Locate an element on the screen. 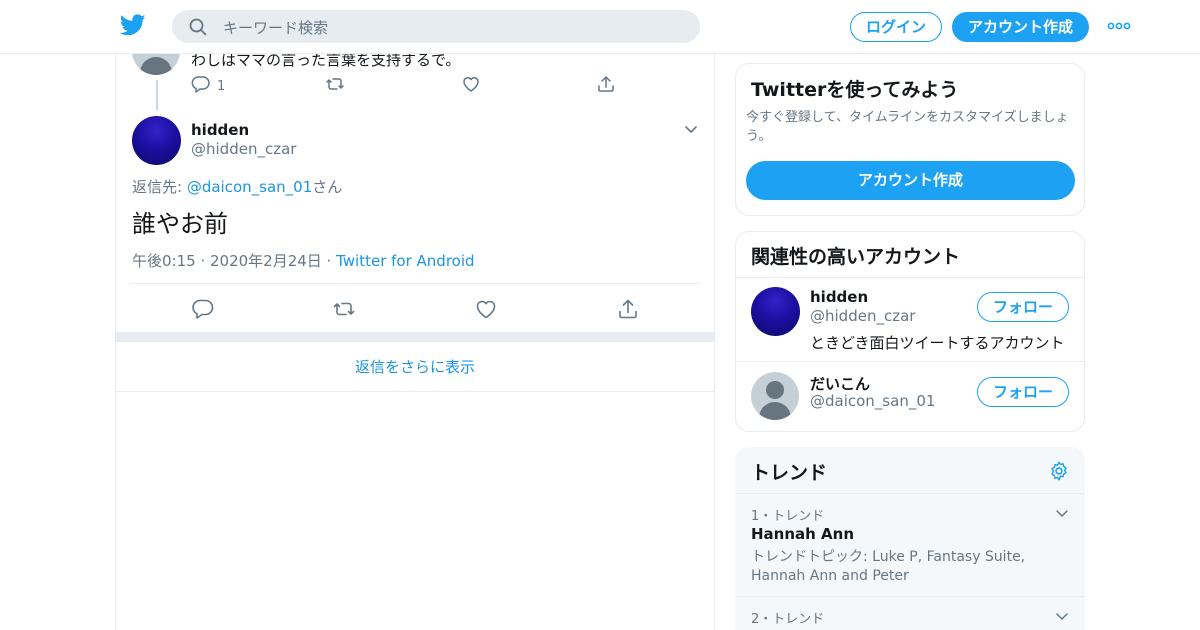 The image size is (1200, 630). share-button is located at coordinates (606, 86).